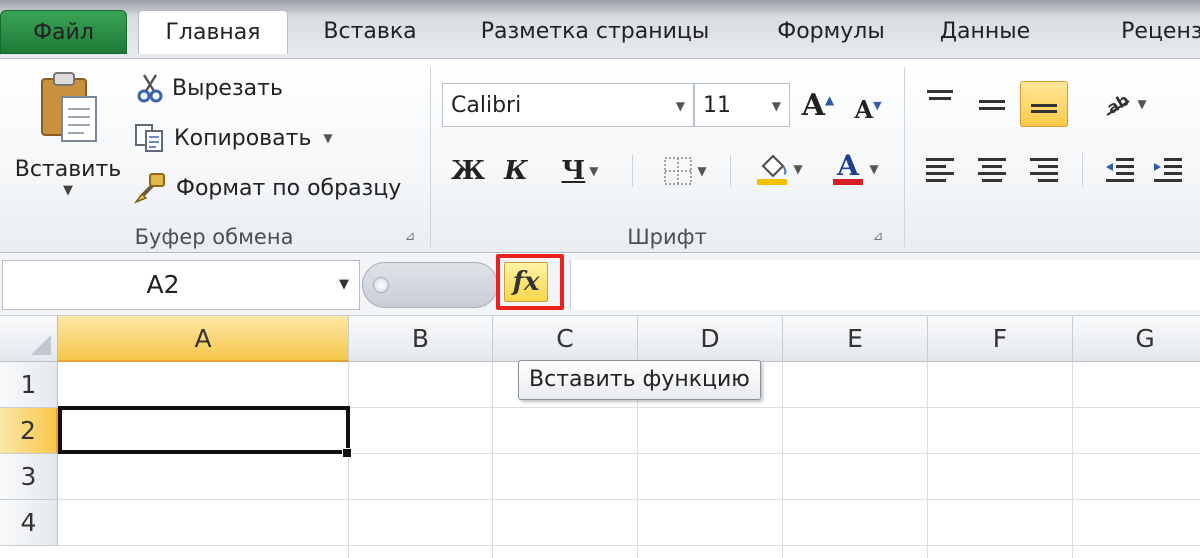  Describe the element at coordinates (992, 106) in the screenshot. I see `align-middle-button` at that location.